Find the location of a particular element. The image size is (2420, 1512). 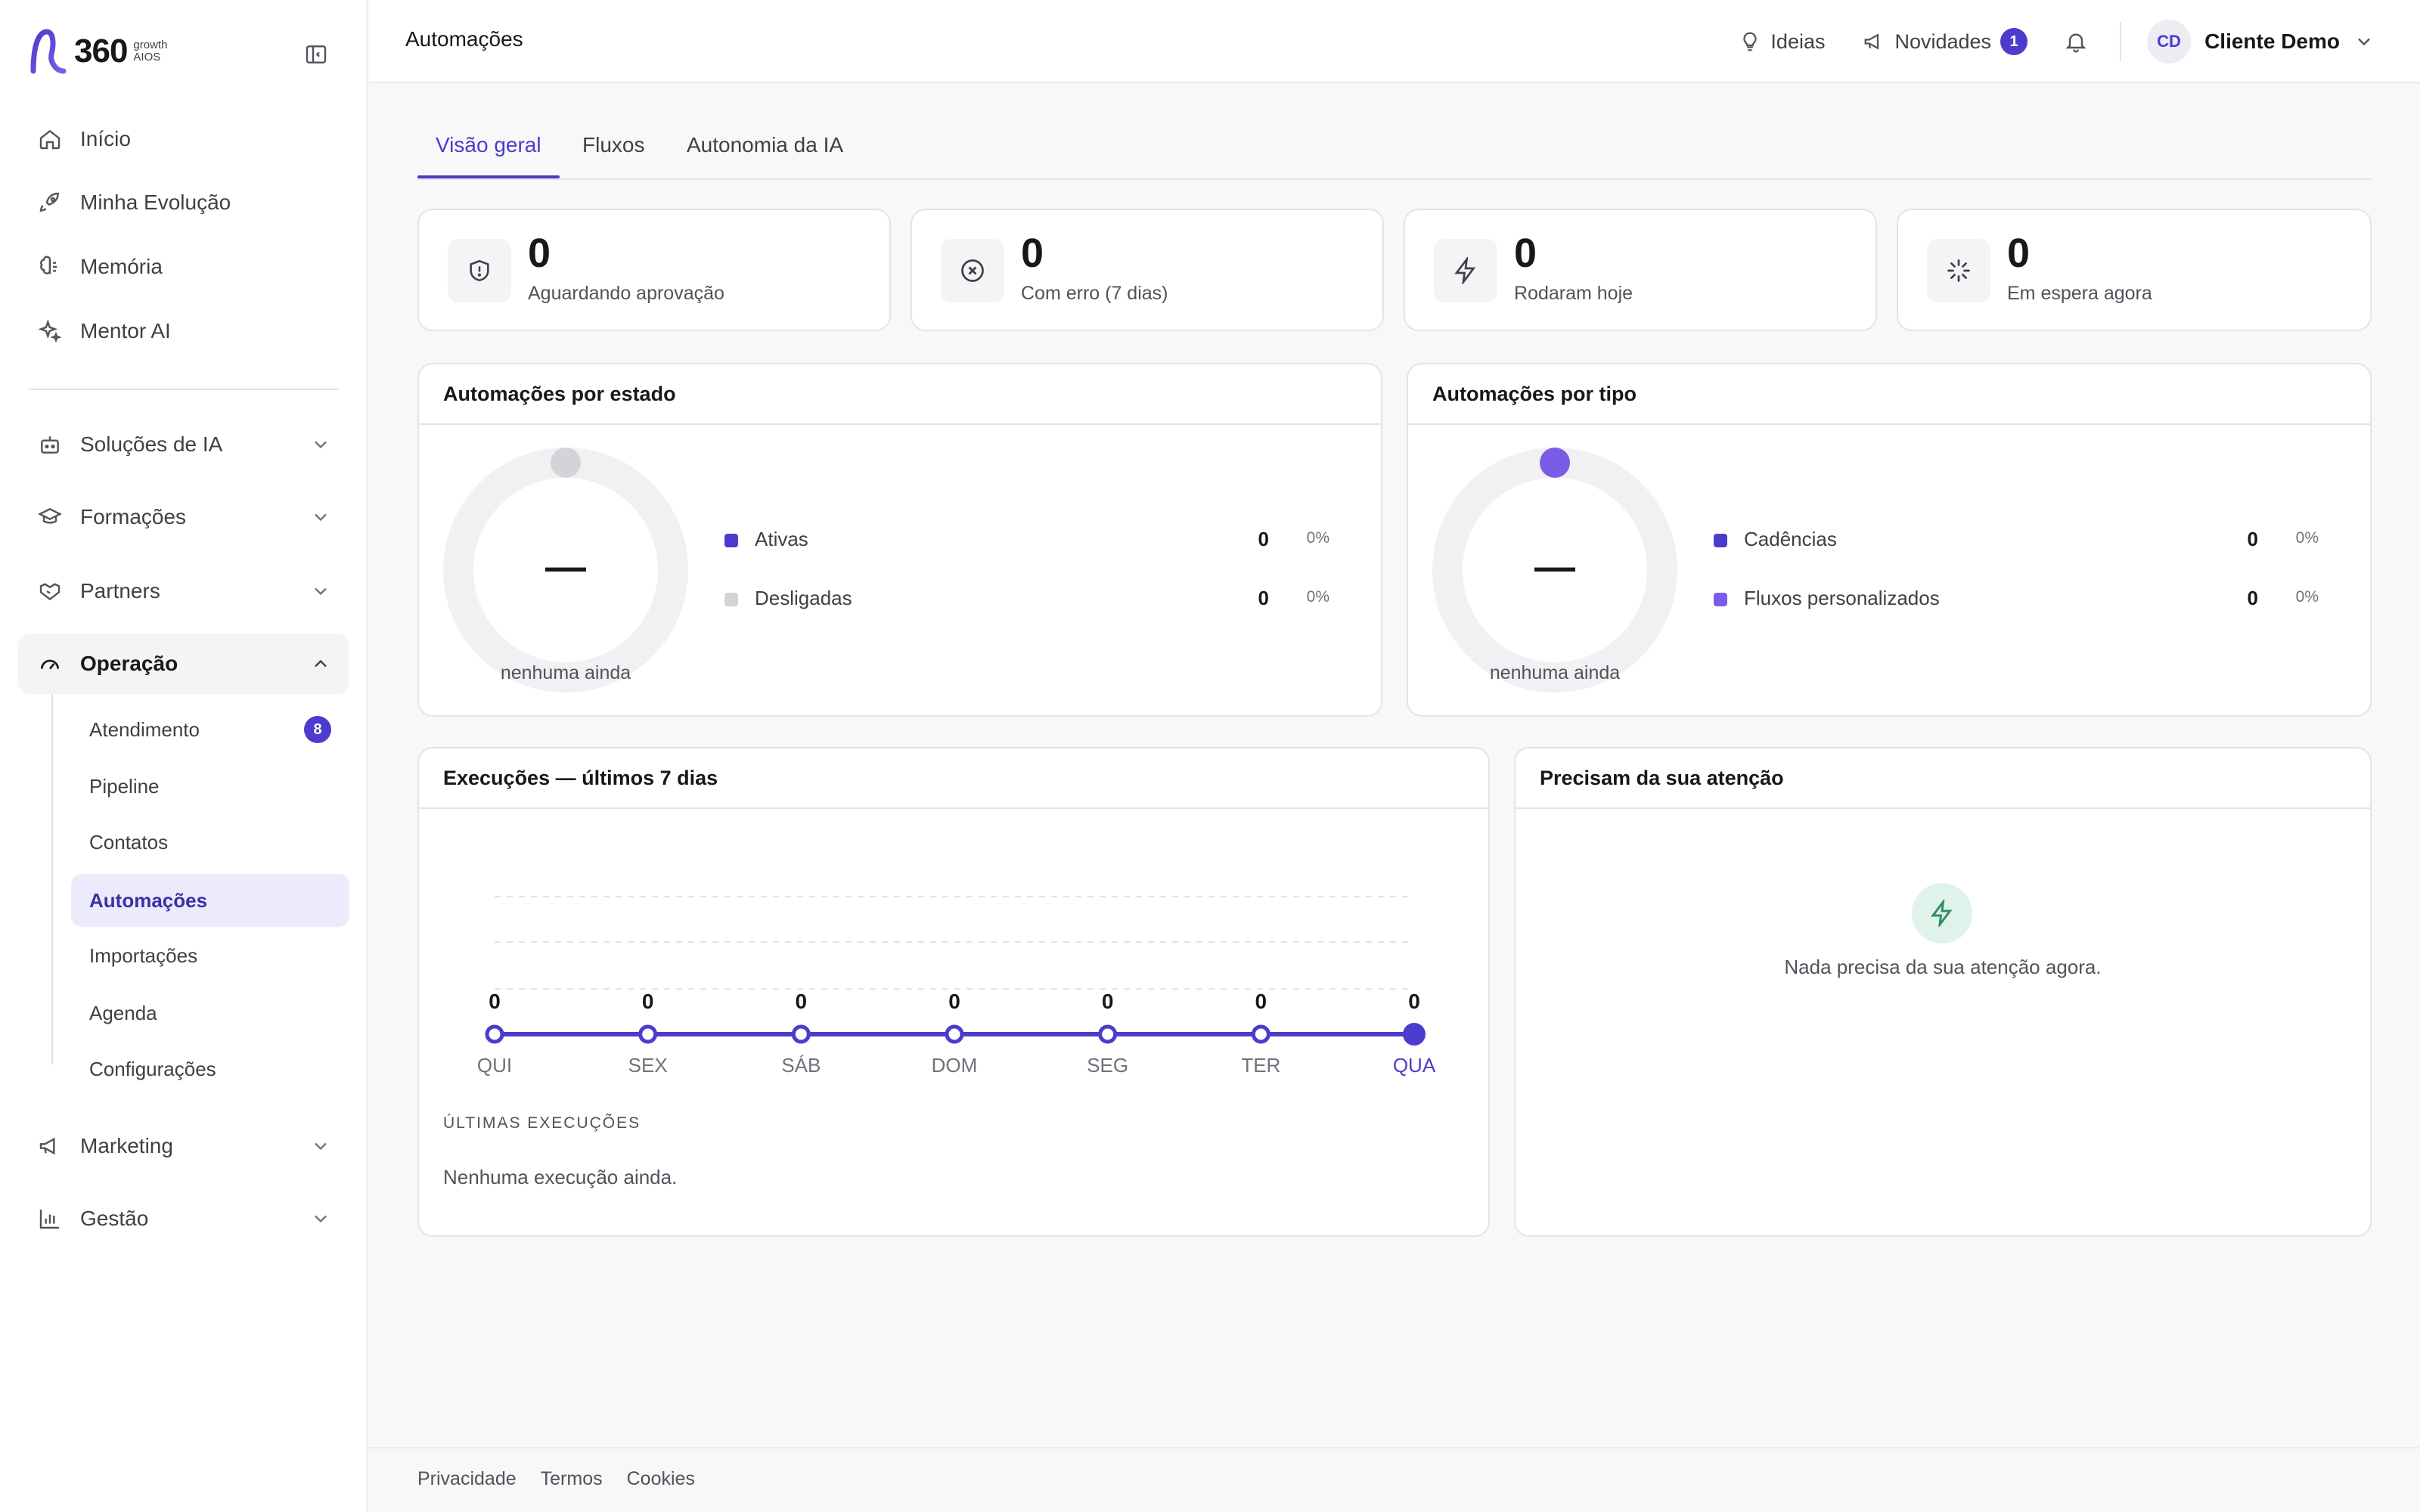

stat-label: Em espera agora is located at coordinates (2079, 293).